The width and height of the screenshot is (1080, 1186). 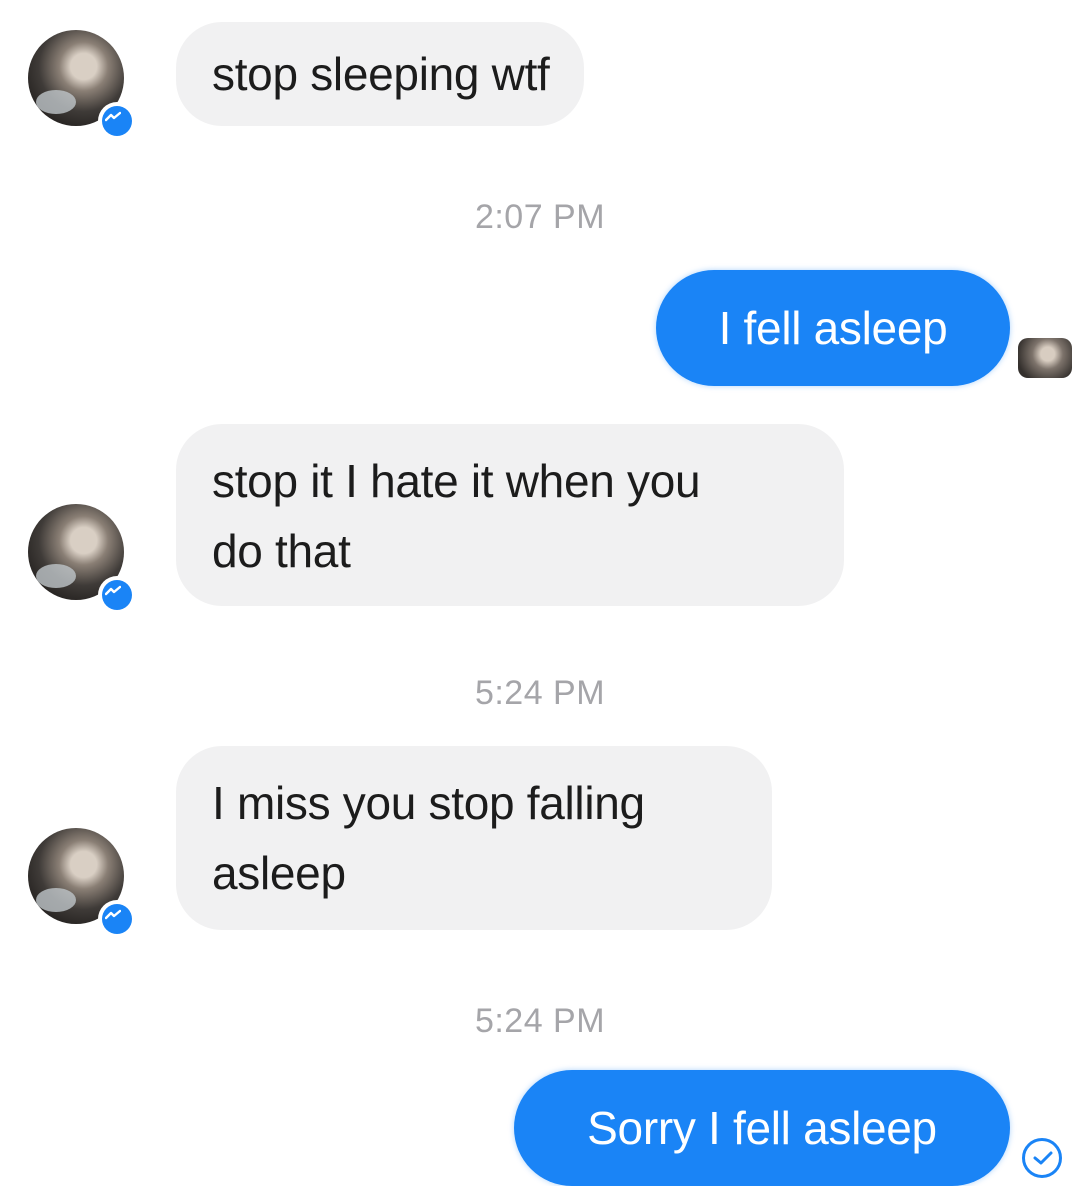 What do you see at coordinates (456, 481) in the screenshot?
I see `message-text-line: stop it I hate it when you` at bounding box center [456, 481].